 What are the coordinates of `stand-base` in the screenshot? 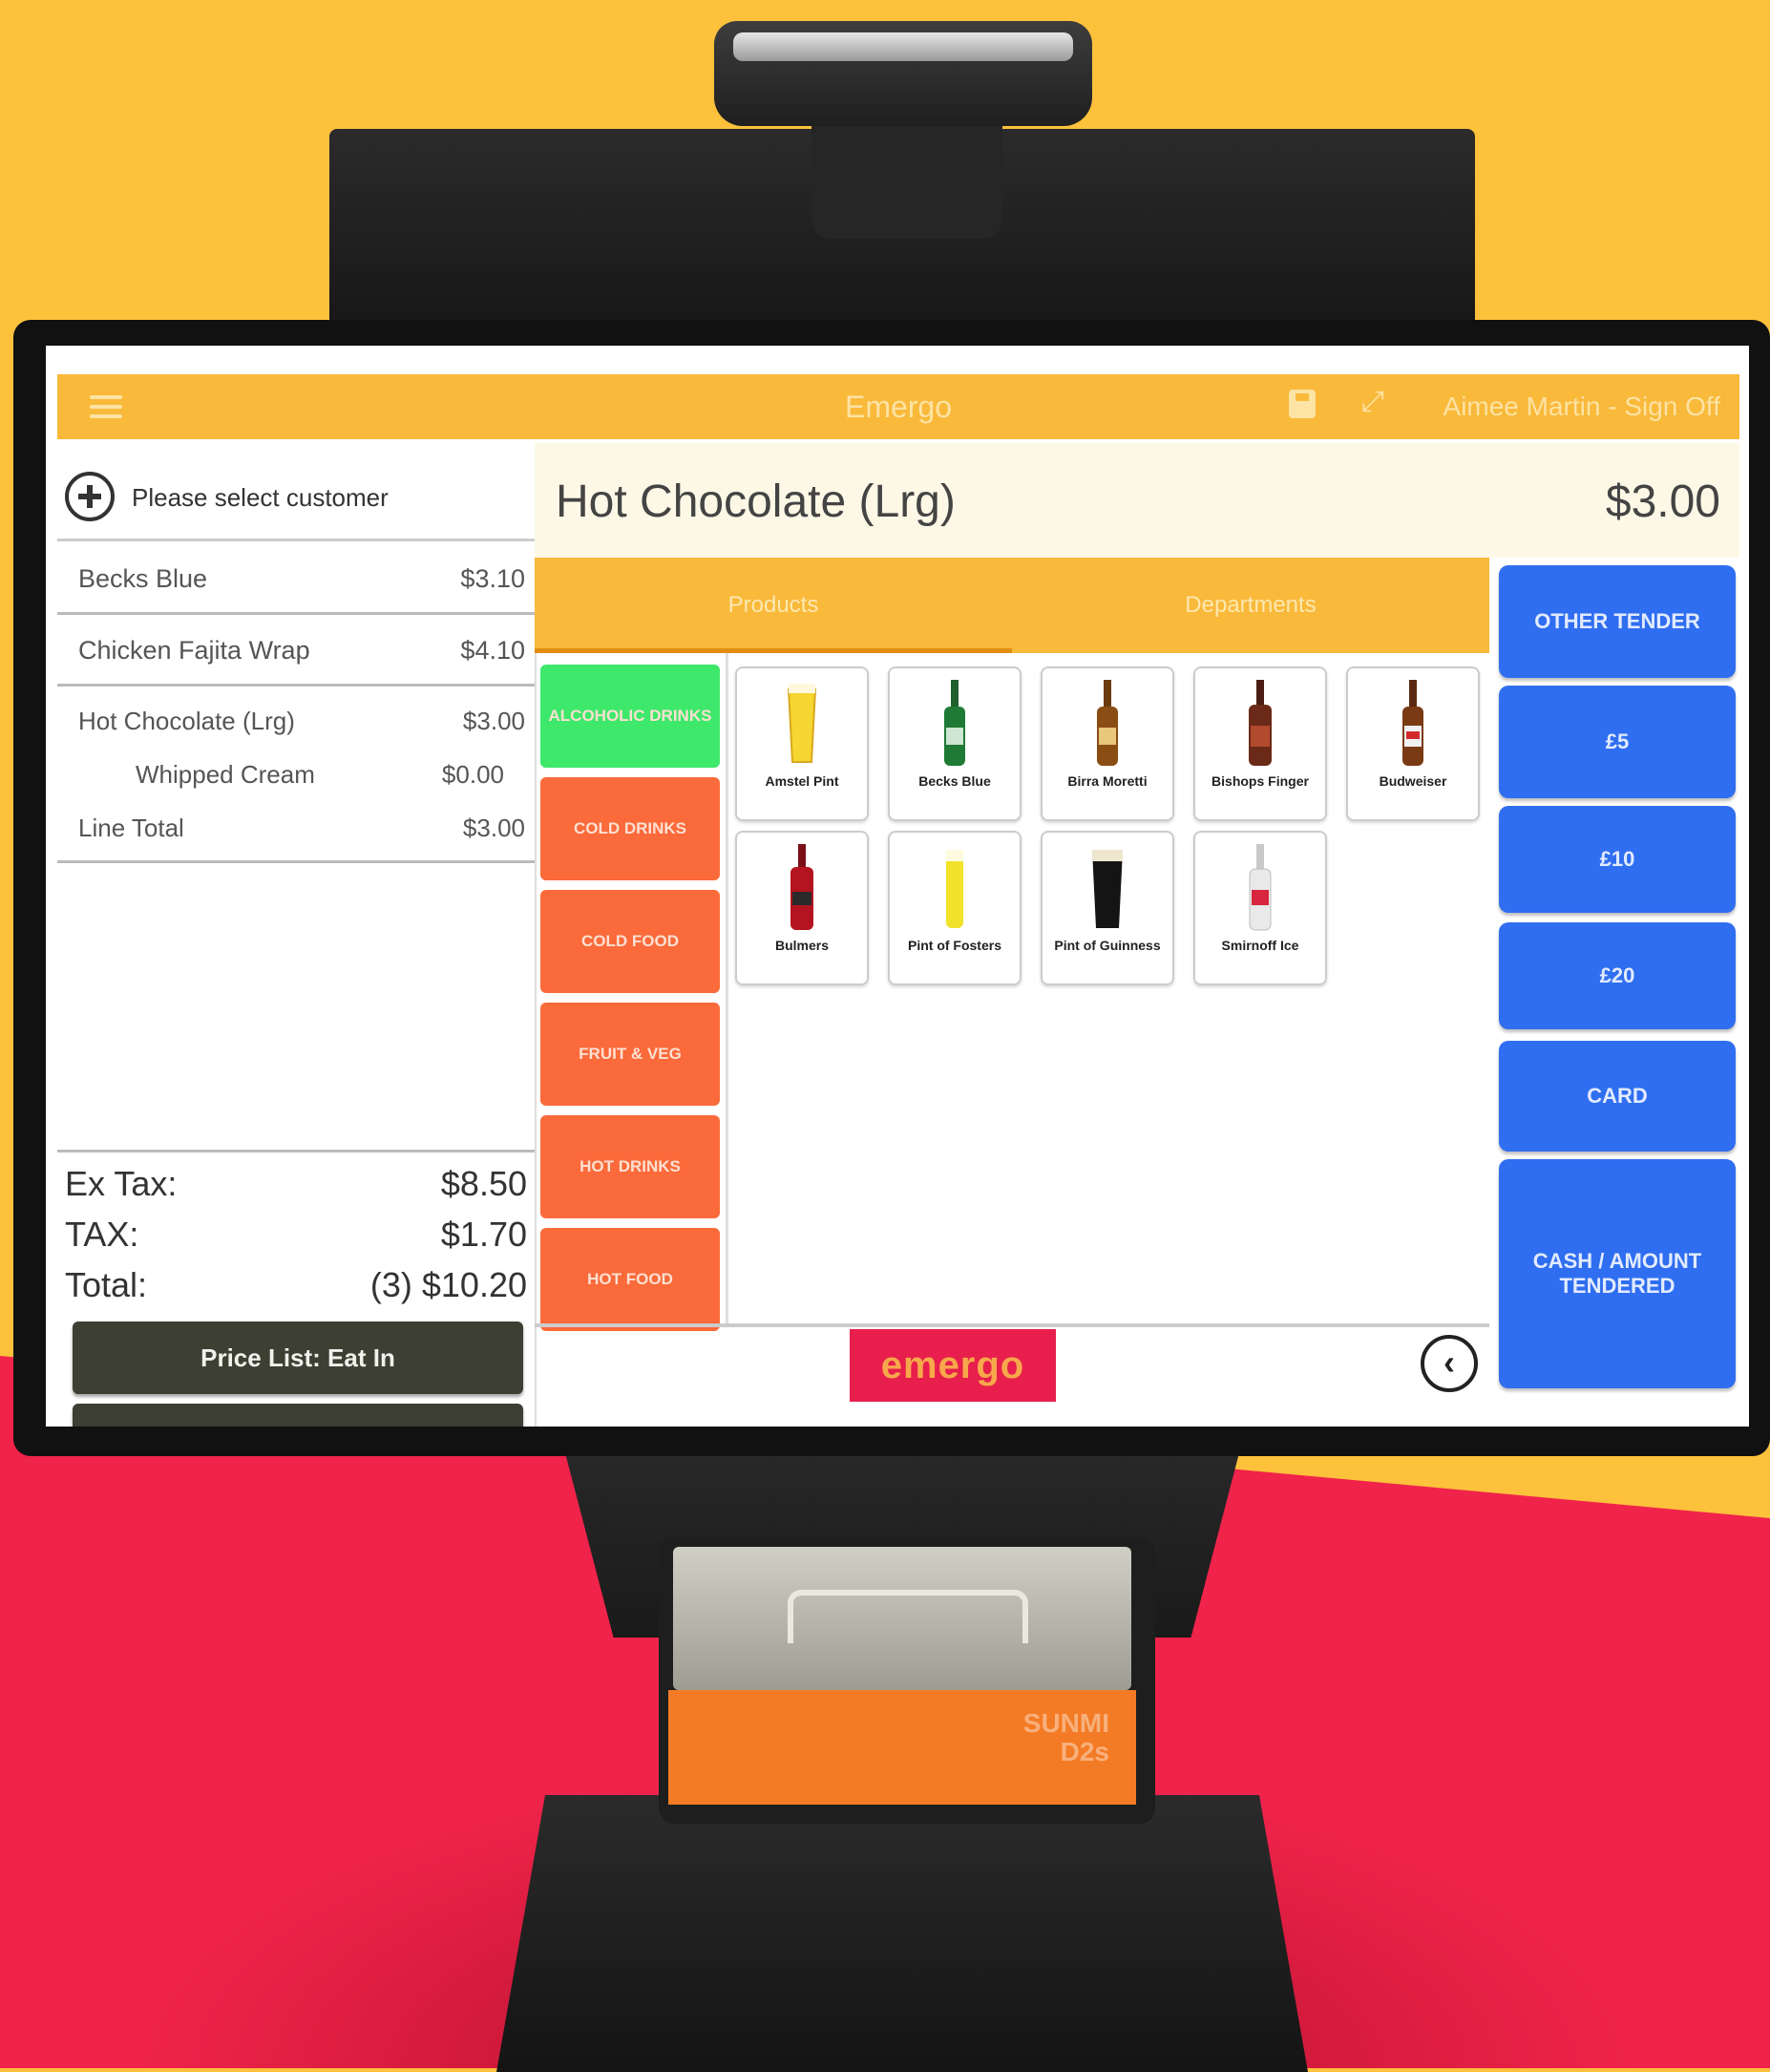 It's located at (902, 1933).